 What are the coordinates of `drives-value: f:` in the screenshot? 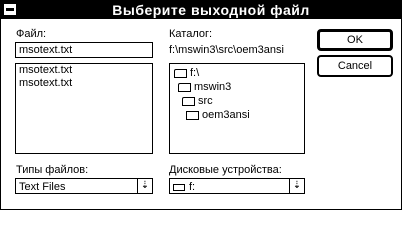 It's located at (184, 187).